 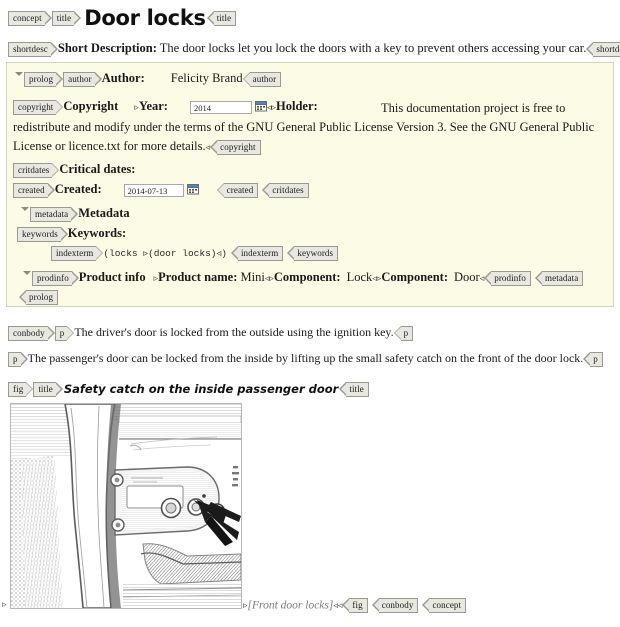 What do you see at coordinates (55, 278) in the screenshot?
I see `tag-open-prodinfo: prodinfo` at bounding box center [55, 278].